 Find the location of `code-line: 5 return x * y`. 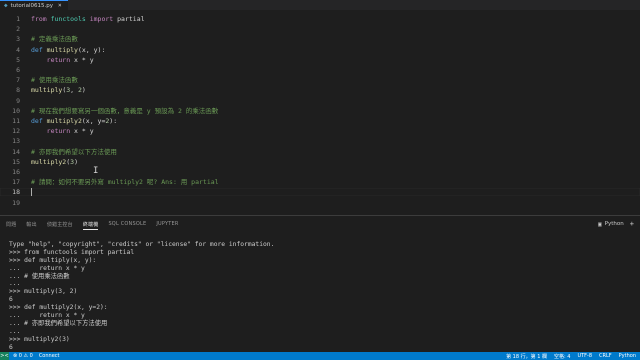

code-line: 5 return x * y is located at coordinates (320, 60).